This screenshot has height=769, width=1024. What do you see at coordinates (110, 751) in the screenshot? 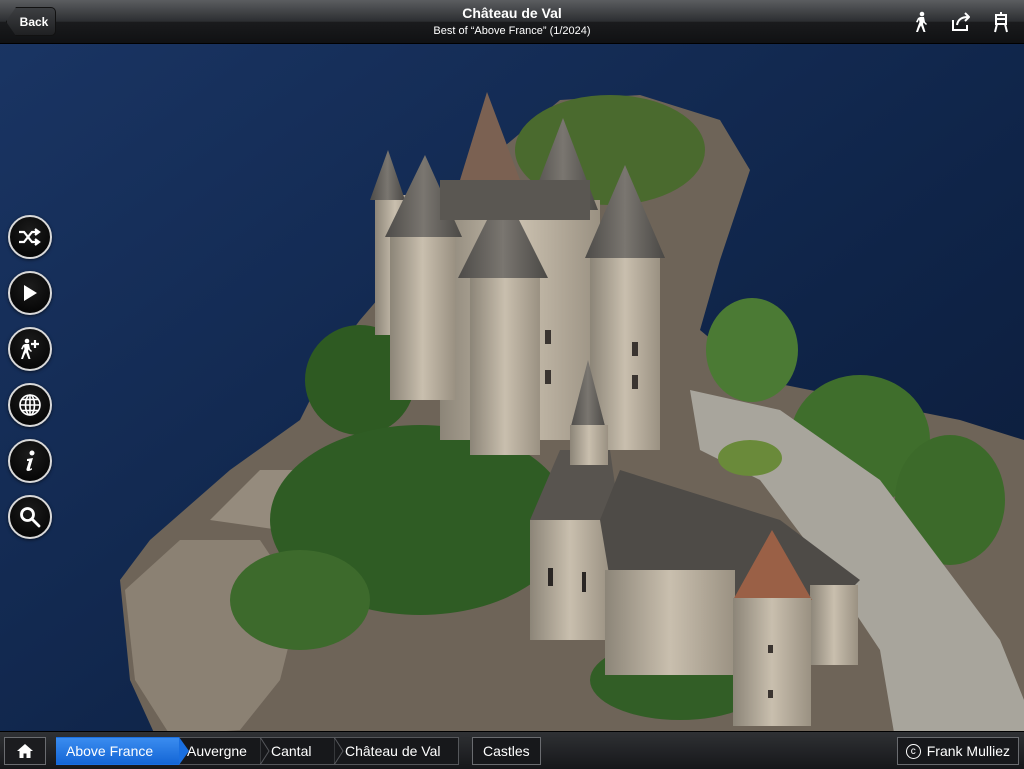
I see `breadcrumb-label: Above France` at bounding box center [110, 751].